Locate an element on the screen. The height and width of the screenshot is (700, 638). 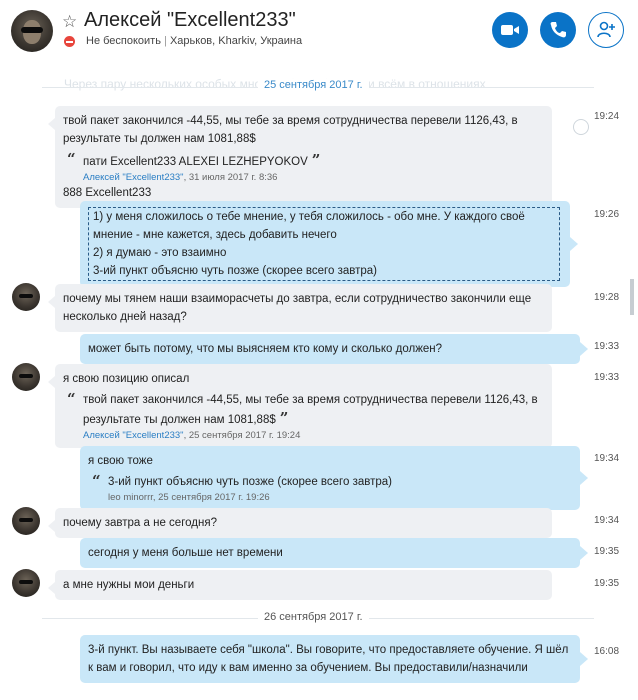
message-time: 19:26 is located at coordinates (607, 214).